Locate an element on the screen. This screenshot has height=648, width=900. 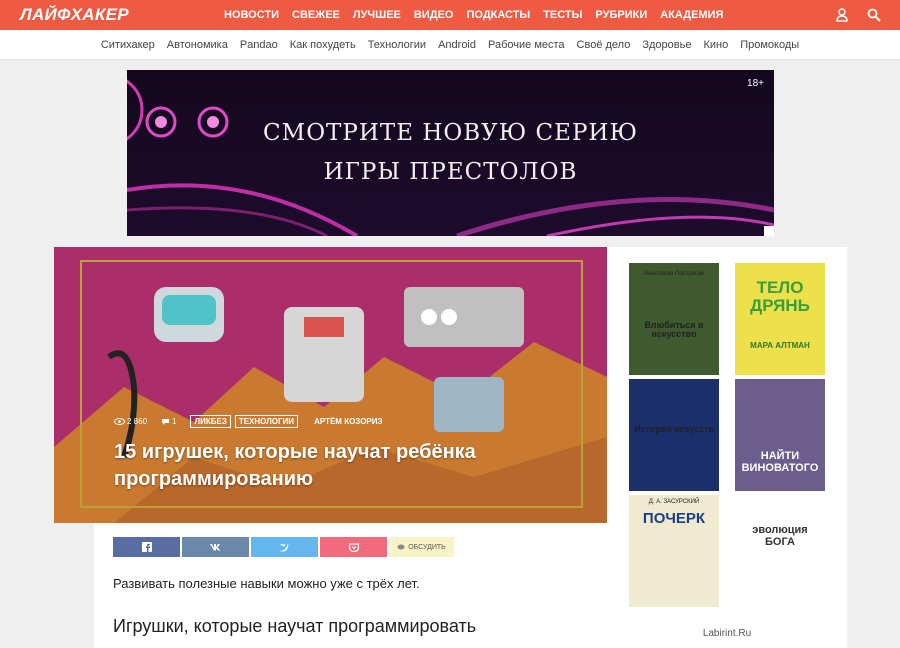
eye-icon is located at coordinates (119, 421).